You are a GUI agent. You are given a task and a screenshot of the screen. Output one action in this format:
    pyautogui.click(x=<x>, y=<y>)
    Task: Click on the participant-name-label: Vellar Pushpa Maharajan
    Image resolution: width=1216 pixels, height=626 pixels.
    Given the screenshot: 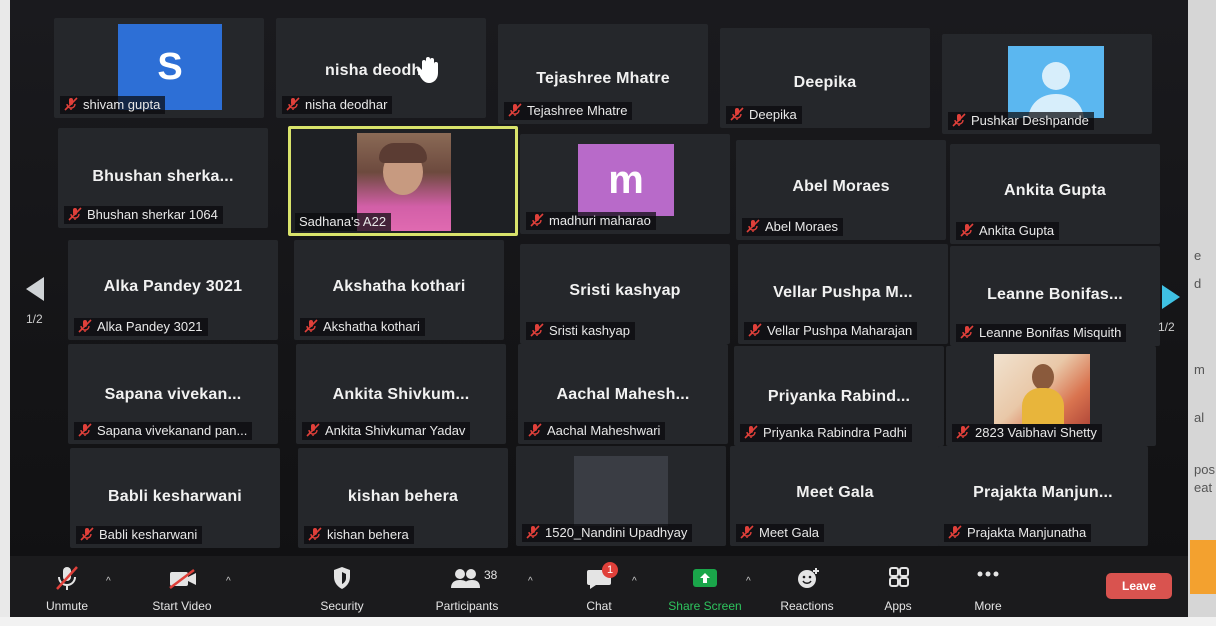 What is the action you would take?
    pyautogui.click(x=831, y=331)
    